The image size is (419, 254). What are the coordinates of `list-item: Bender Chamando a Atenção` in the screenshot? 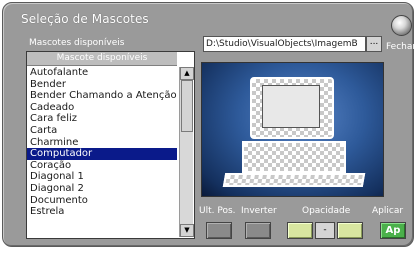 It's located at (102, 96).